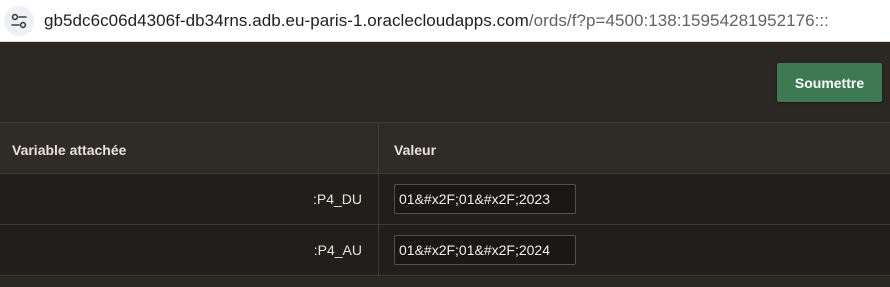 Image resolution: width=890 pixels, height=287 pixels. I want to click on tune-icon, so click(19, 20).